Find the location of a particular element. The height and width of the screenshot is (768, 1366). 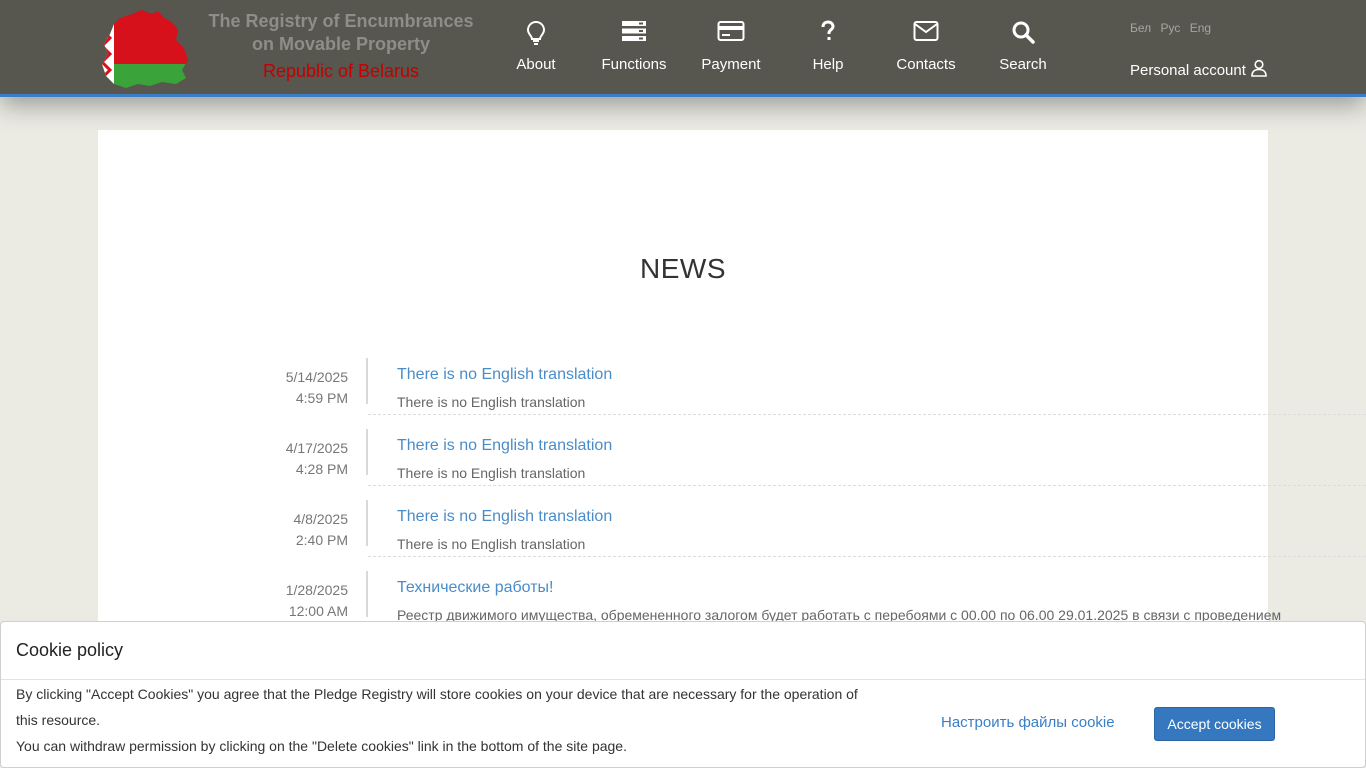

credit-card-icon is located at coordinates (731, 35).